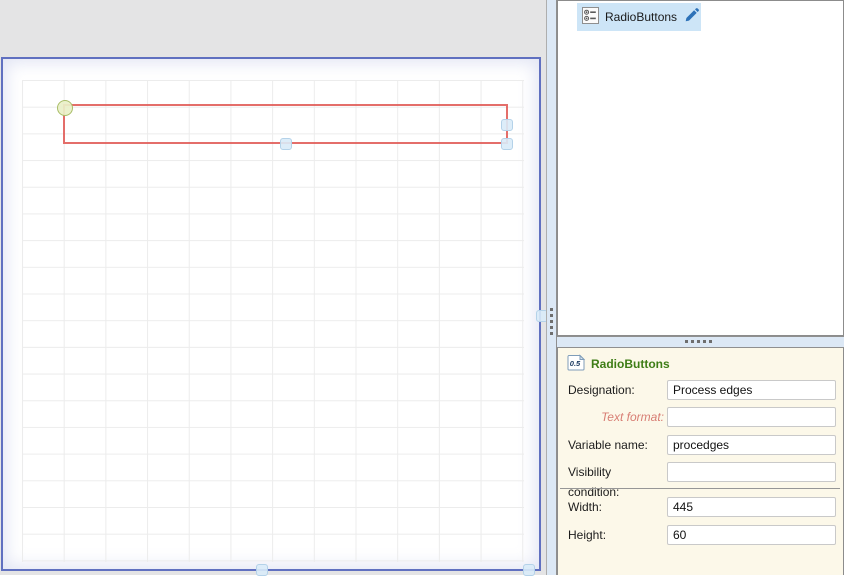 This screenshot has width=858, height=576. I want to click on width-input, so click(751, 507).